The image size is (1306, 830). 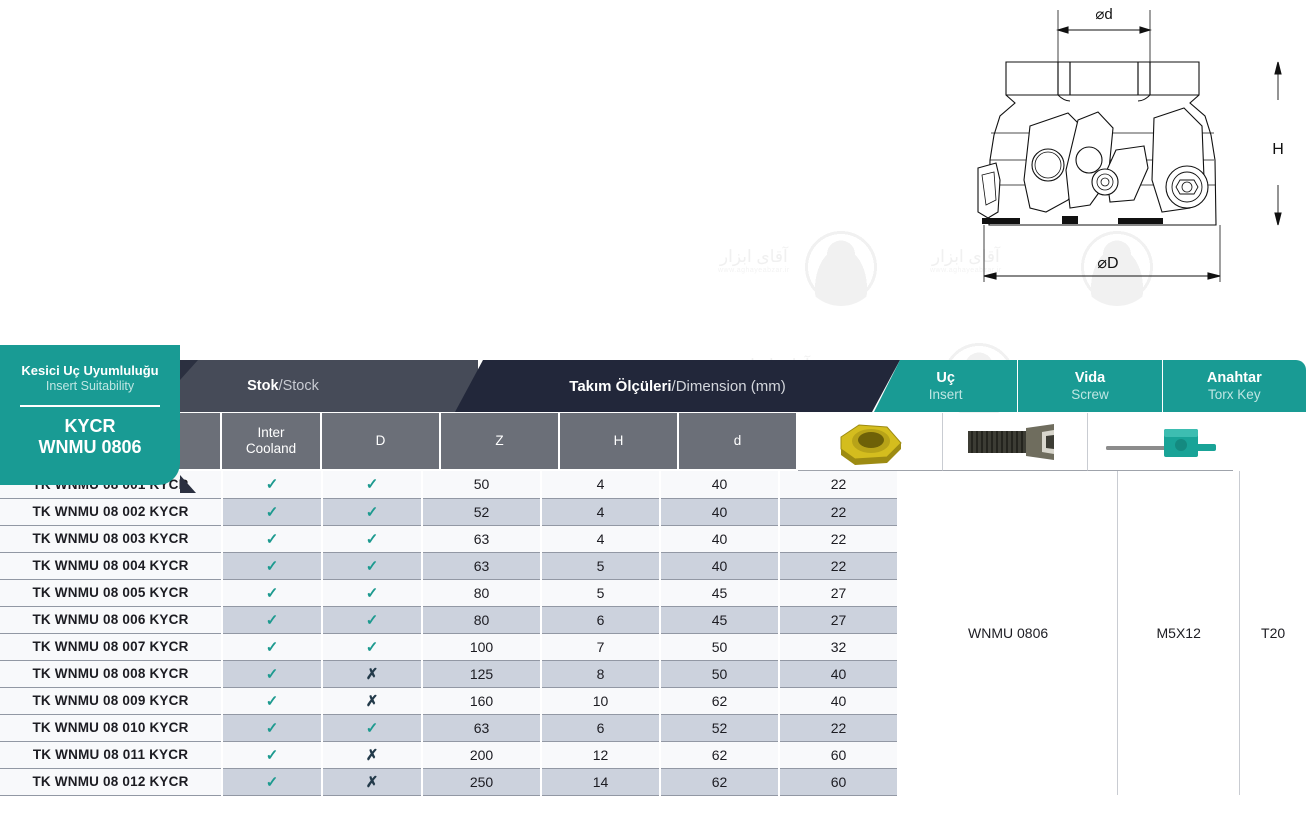 I want to click on value-Z: 7, so click(x=601, y=647).